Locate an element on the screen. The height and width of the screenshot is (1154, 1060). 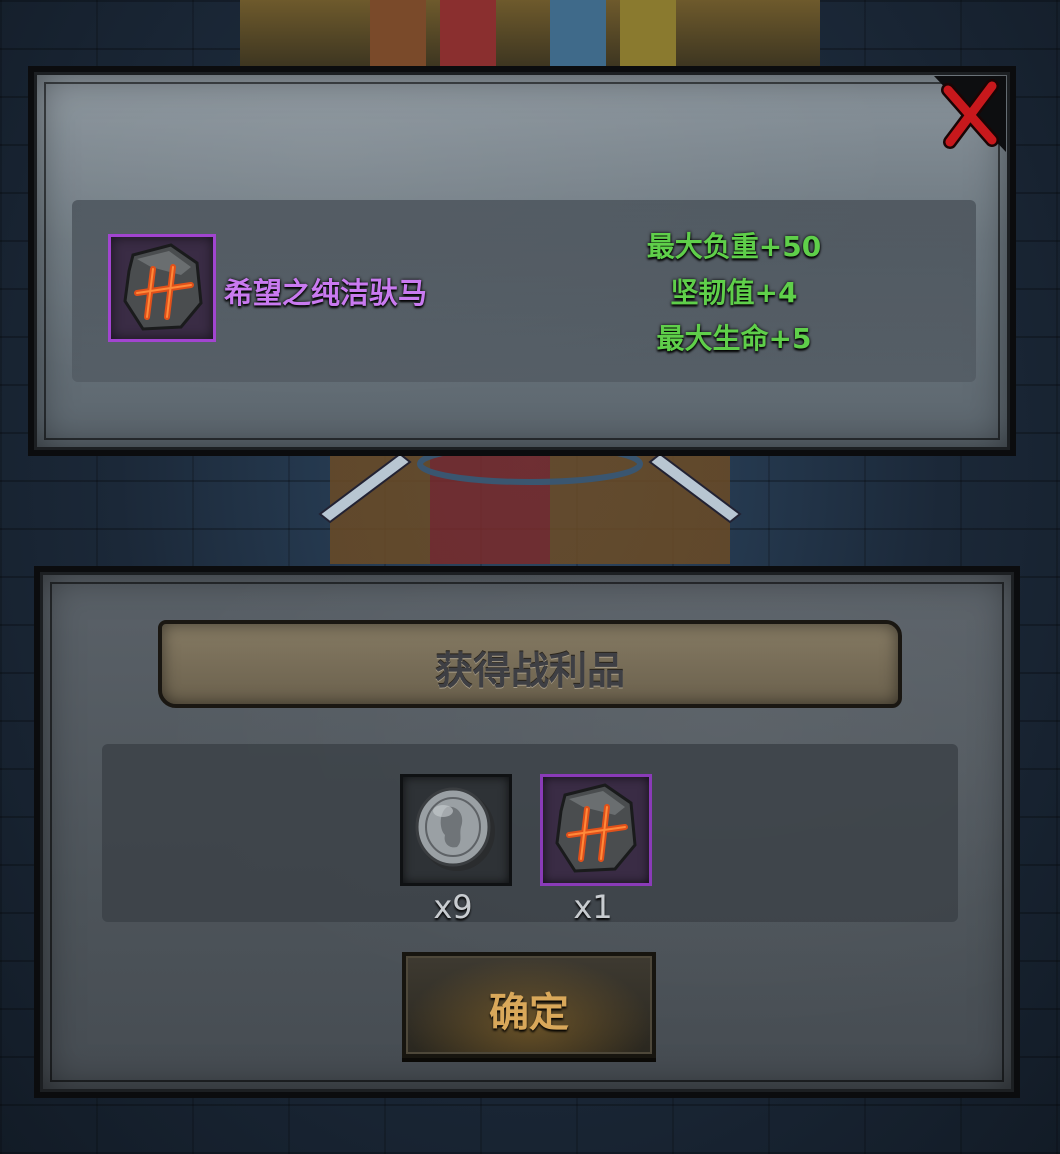
loot-strip is located at coordinates (530, 833).